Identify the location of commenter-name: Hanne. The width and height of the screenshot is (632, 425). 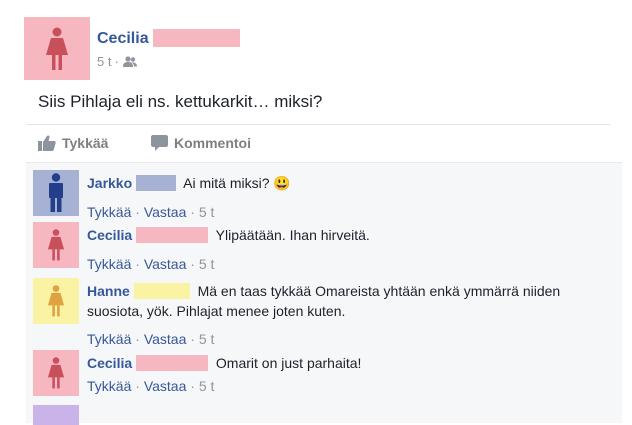
(108, 291).